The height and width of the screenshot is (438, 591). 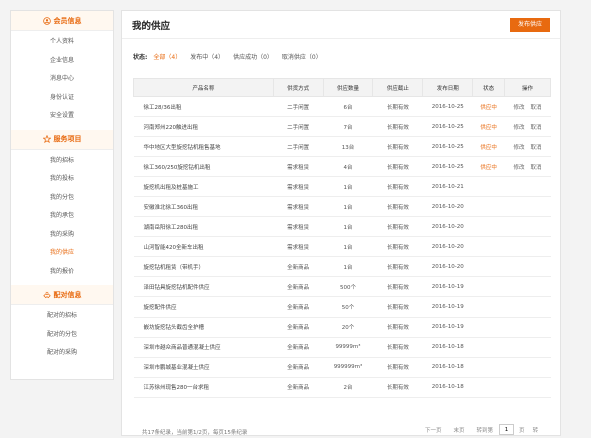 What do you see at coordinates (489, 87) in the screenshot?
I see `column-header: 状态` at bounding box center [489, 87].